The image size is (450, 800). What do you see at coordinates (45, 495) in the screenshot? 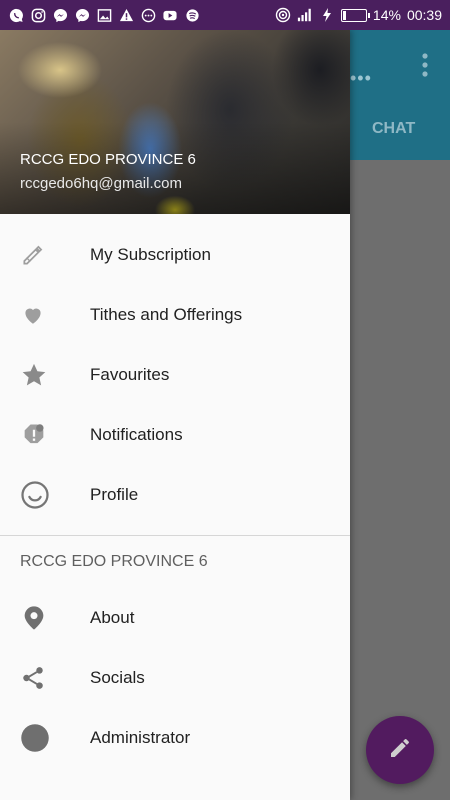
I see `smiley-icon` at bounding box center [45, 495].